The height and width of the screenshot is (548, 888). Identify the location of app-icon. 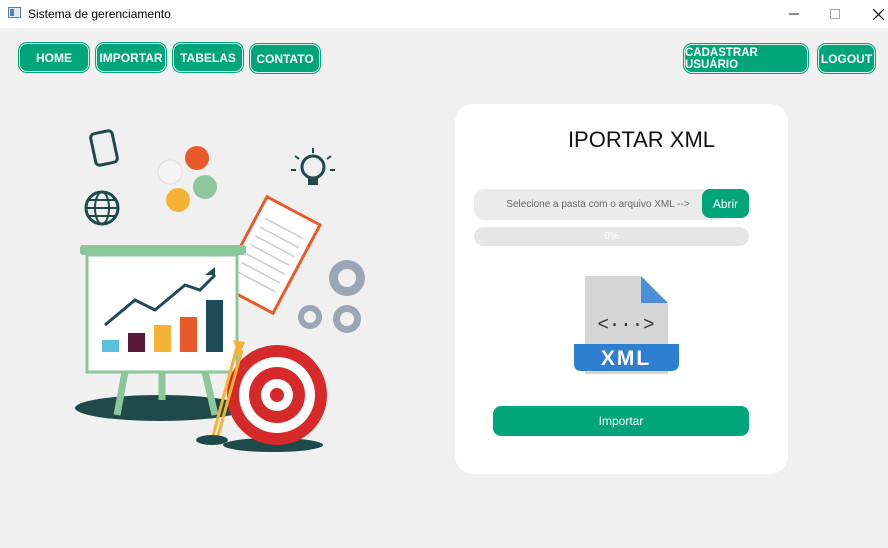
(14, 12).